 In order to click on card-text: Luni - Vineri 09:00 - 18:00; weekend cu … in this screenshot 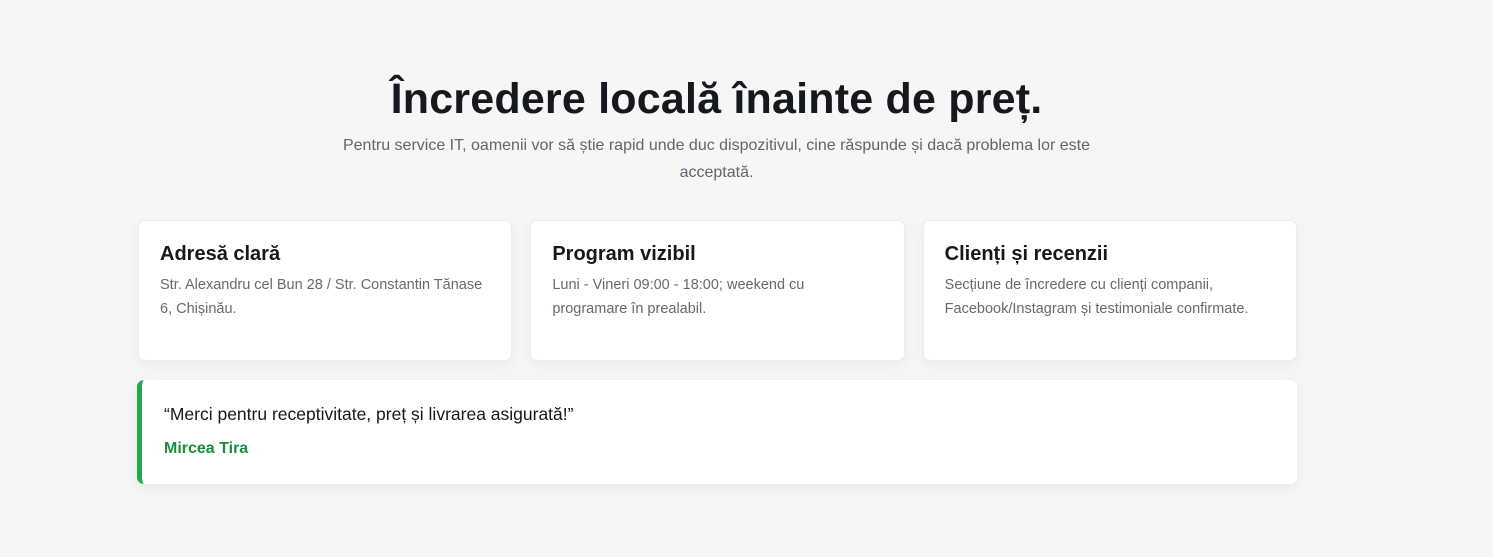, I will do `click(678, 297)`.